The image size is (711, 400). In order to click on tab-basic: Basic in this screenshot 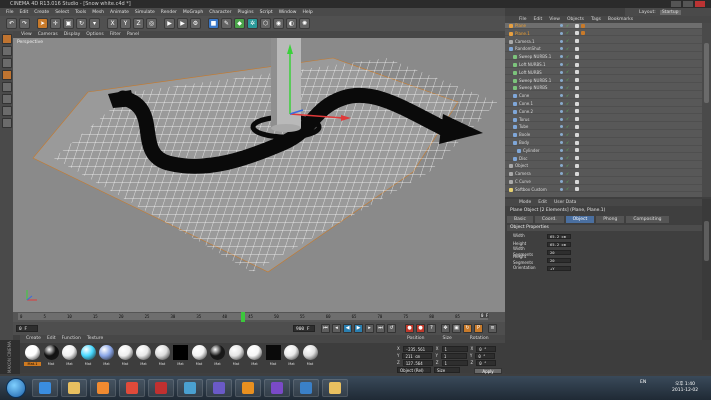, I will do `click(520, 219)`.